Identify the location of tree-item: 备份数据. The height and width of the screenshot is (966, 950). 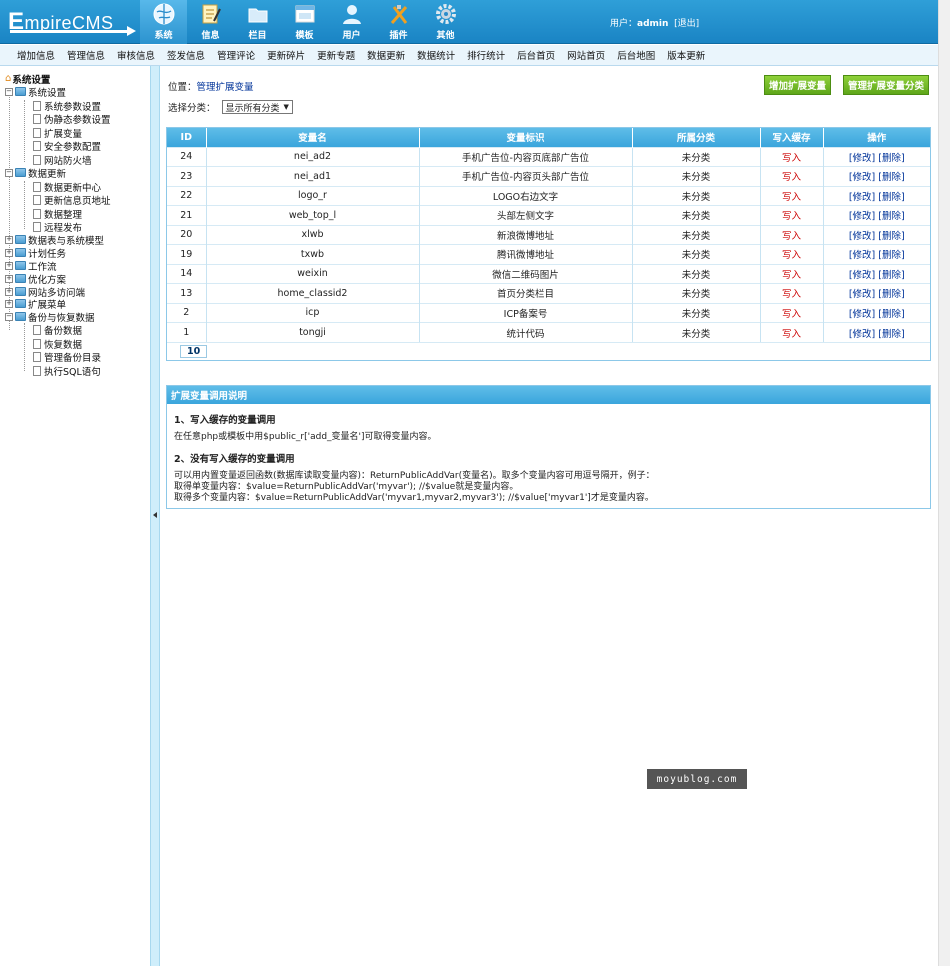
(57, 330).